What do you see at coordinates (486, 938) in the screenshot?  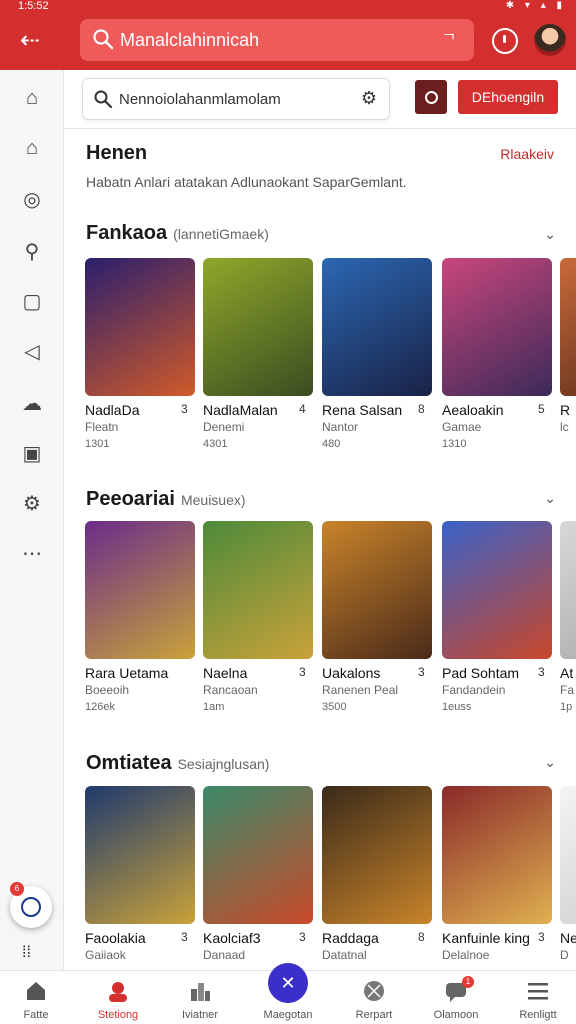 I see `game-title: Kanfuinle king` at bounding box center [486, 938].